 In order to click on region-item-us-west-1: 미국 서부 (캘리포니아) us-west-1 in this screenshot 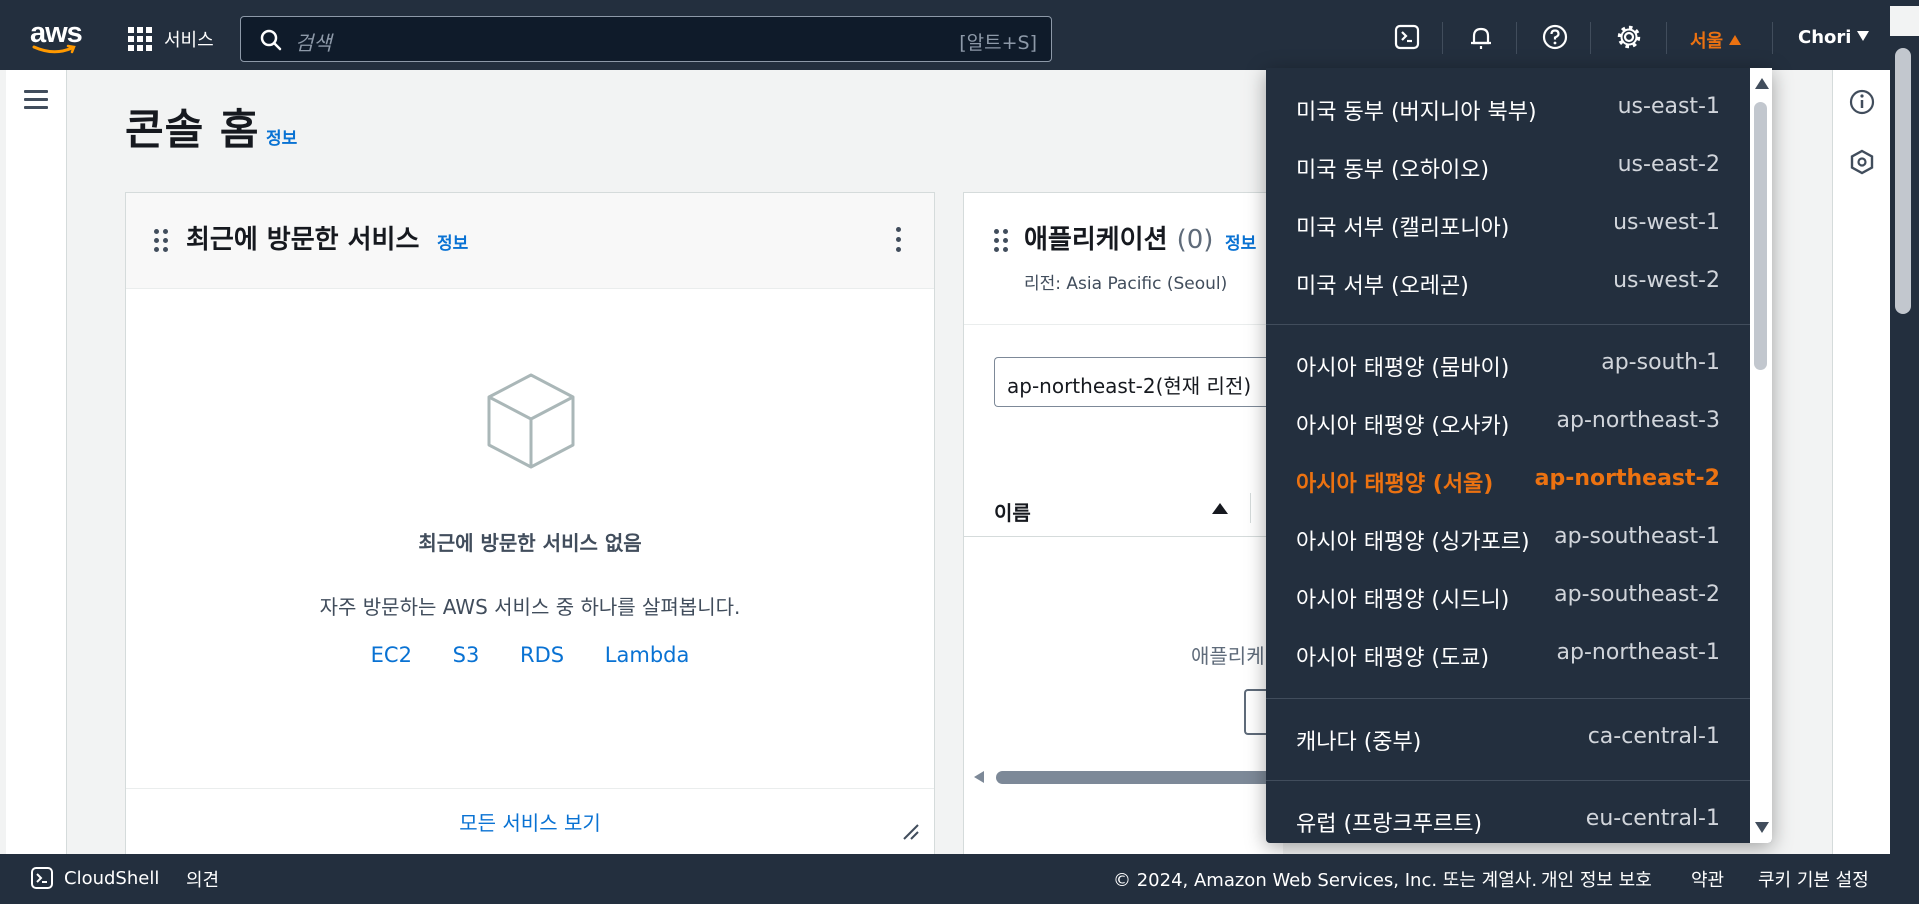, I will do `click(1508, 223)`.